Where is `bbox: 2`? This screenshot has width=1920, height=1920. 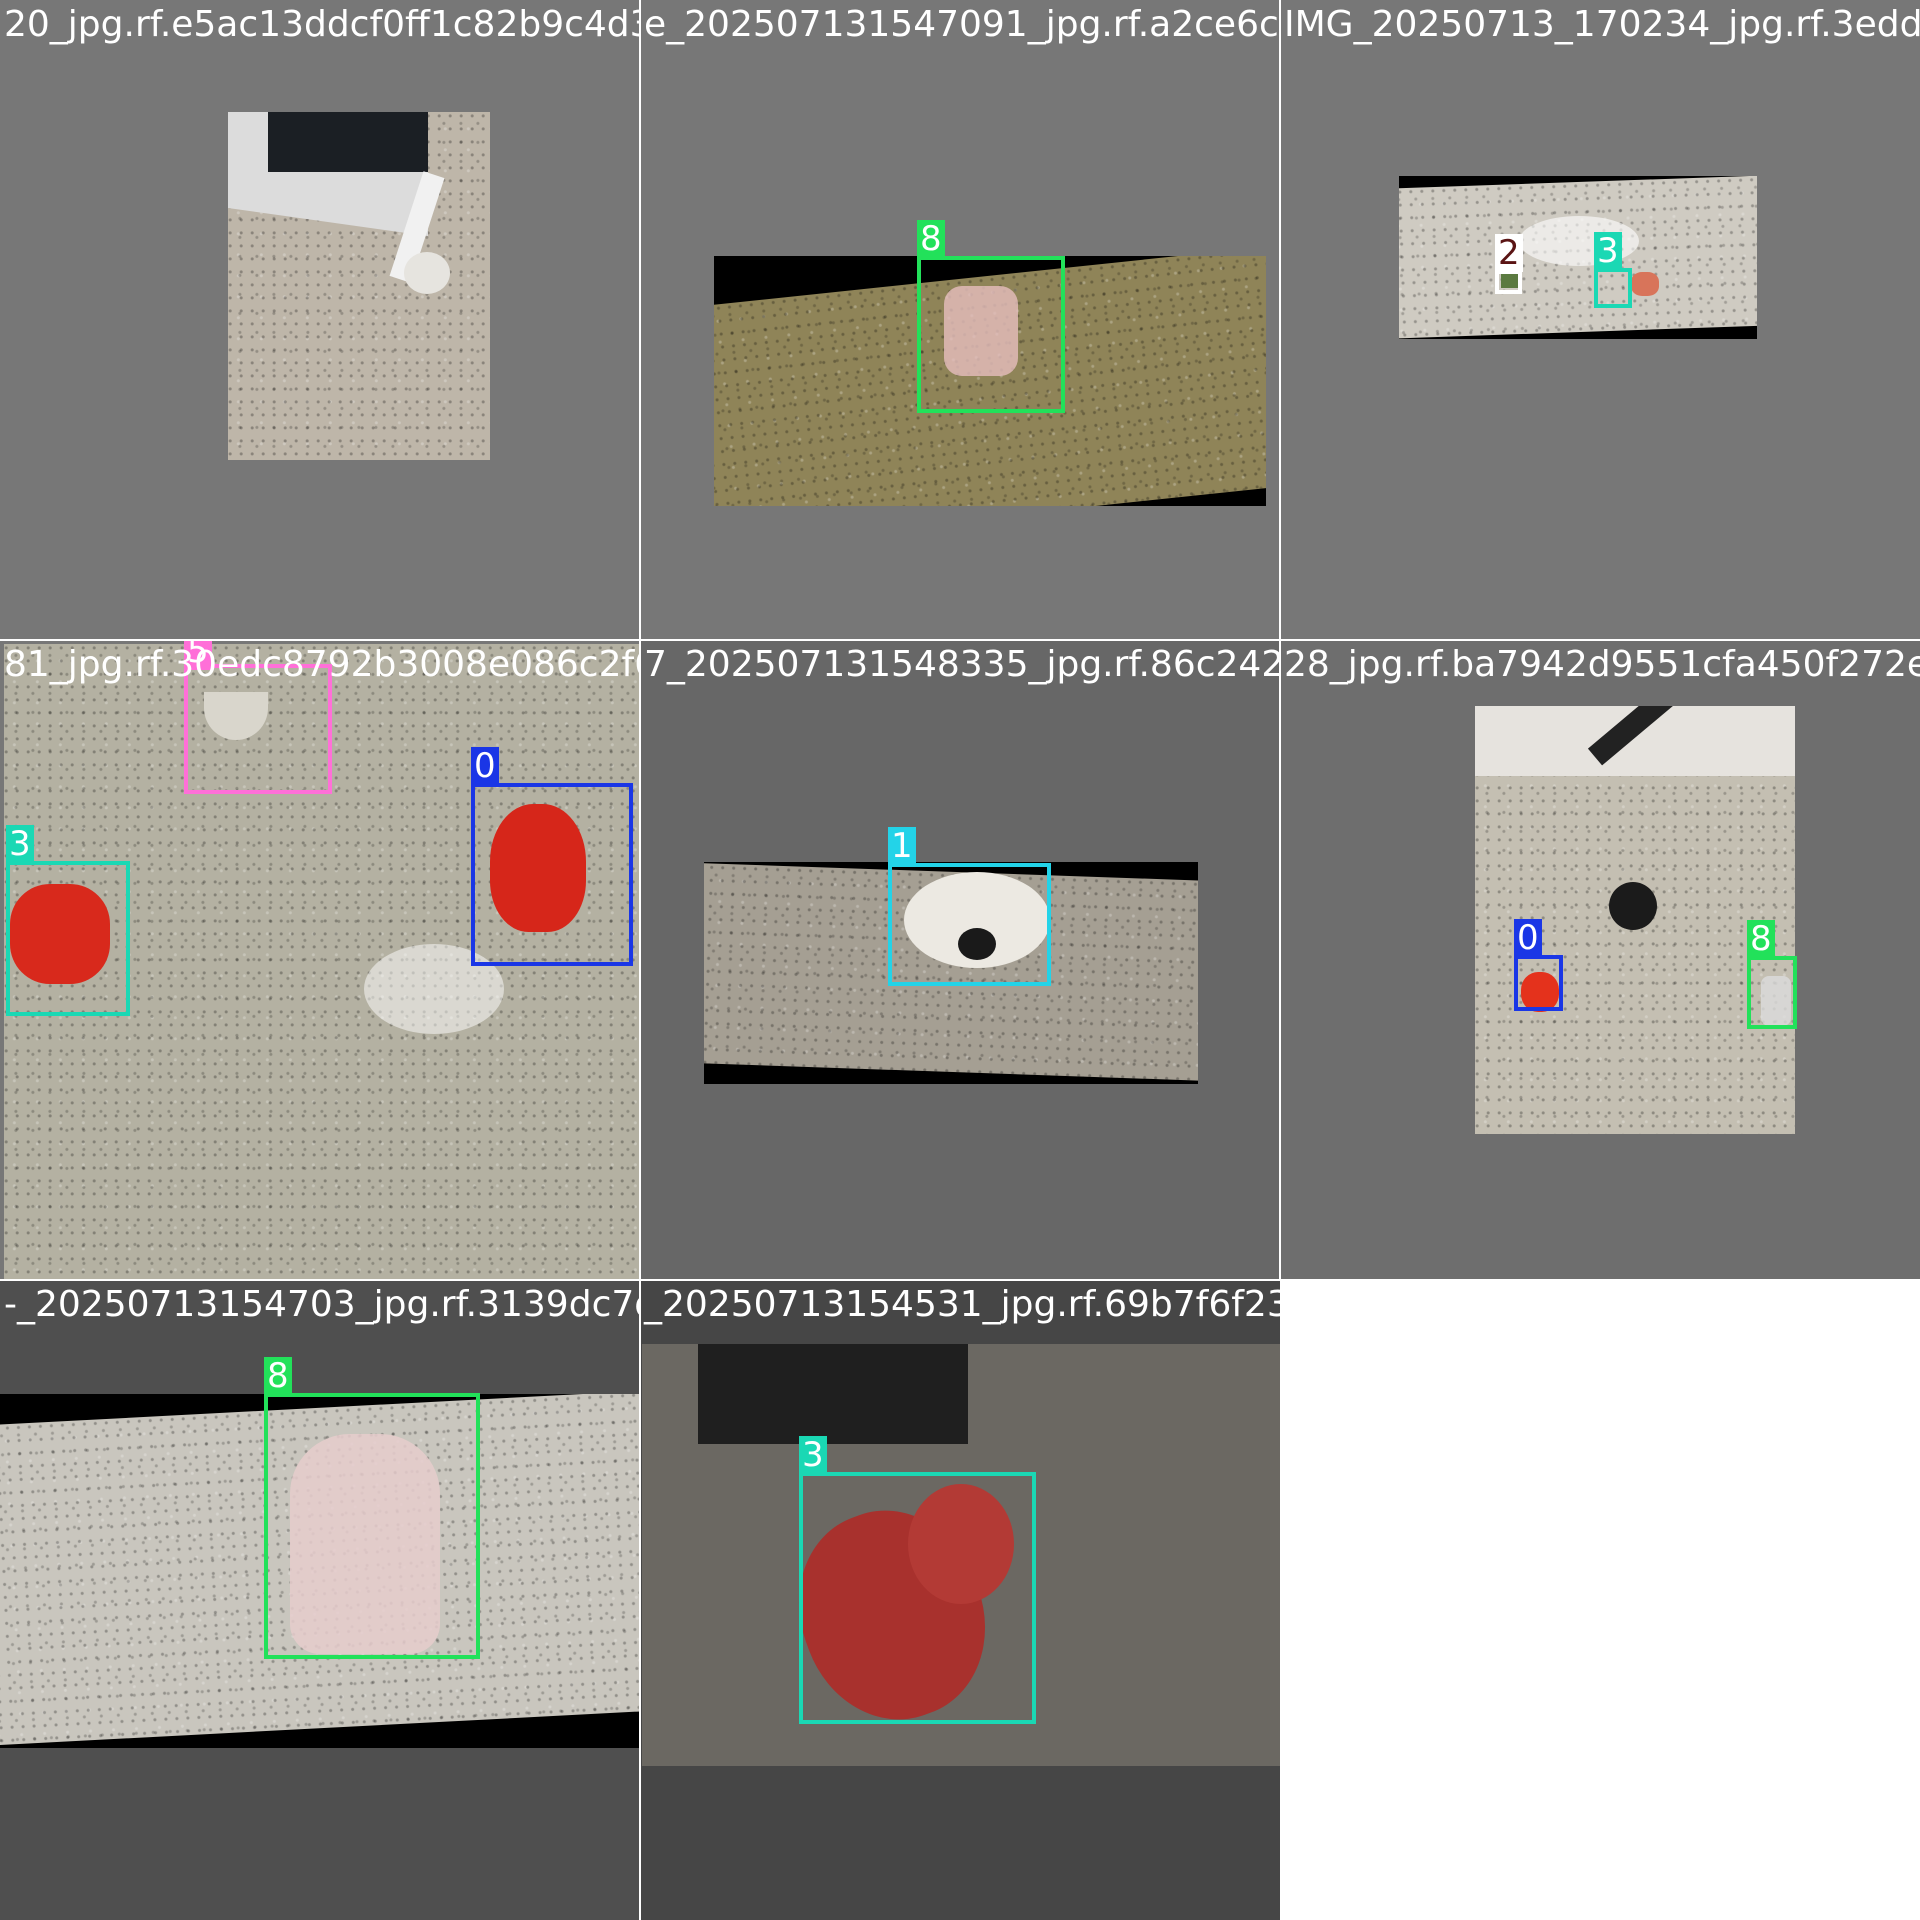 bbox: 2 is located at coordinates (1509, 264).